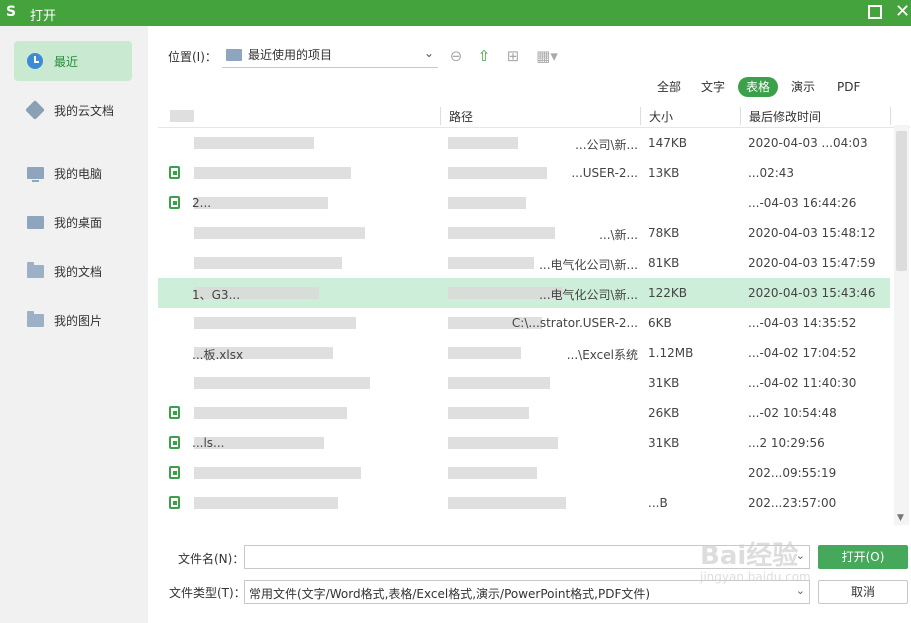 The height and width of the screenshot is (623, 911). Describe the element at coordinates (35, 110) in the screenshot. I see `cloud-cube-icon` at that location.